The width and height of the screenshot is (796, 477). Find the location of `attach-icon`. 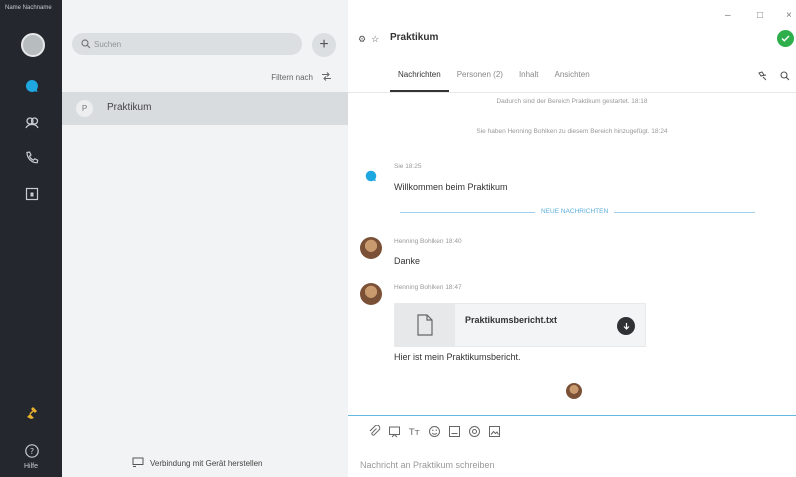

attach-icon is located at coordinates (374, 432).